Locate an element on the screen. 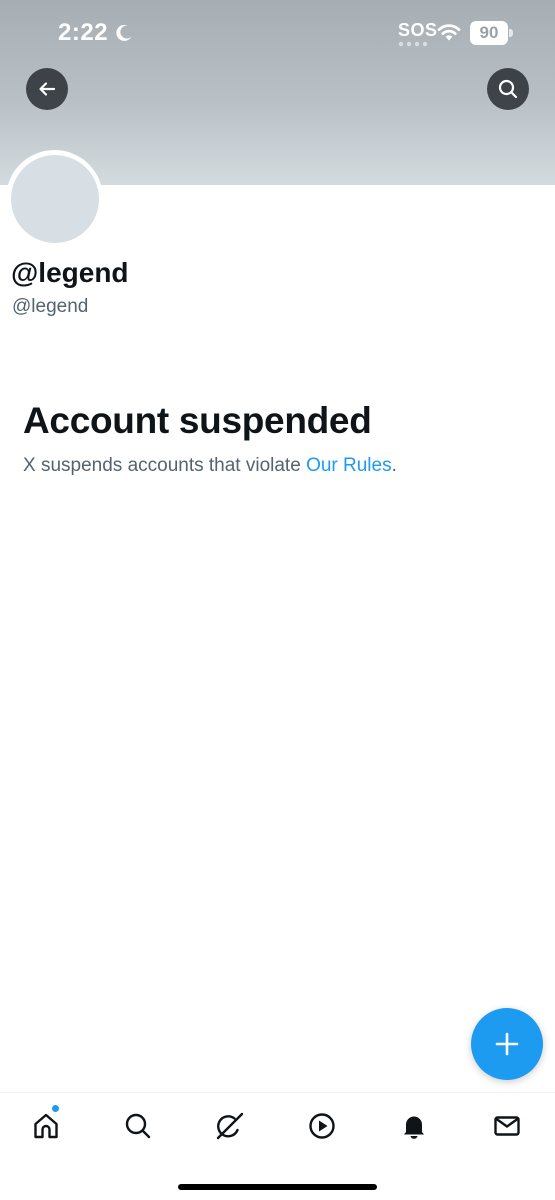  search-button is located at coordinates (508, 89).